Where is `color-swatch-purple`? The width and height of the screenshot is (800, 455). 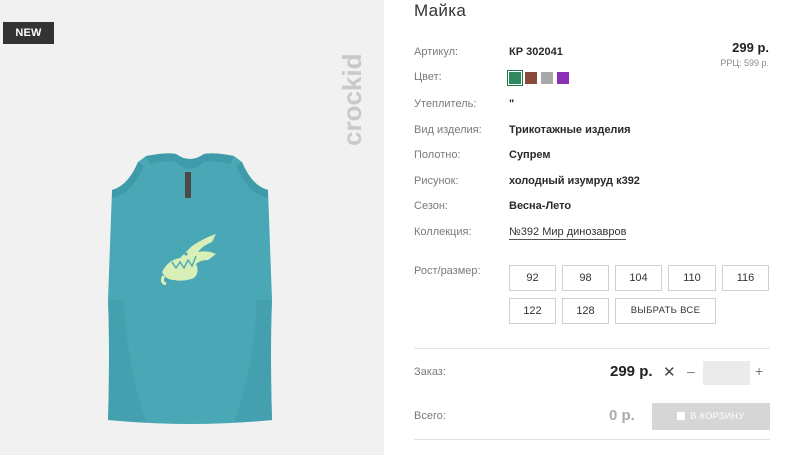
color-swatch-purple is located at coordinates (563, 78).